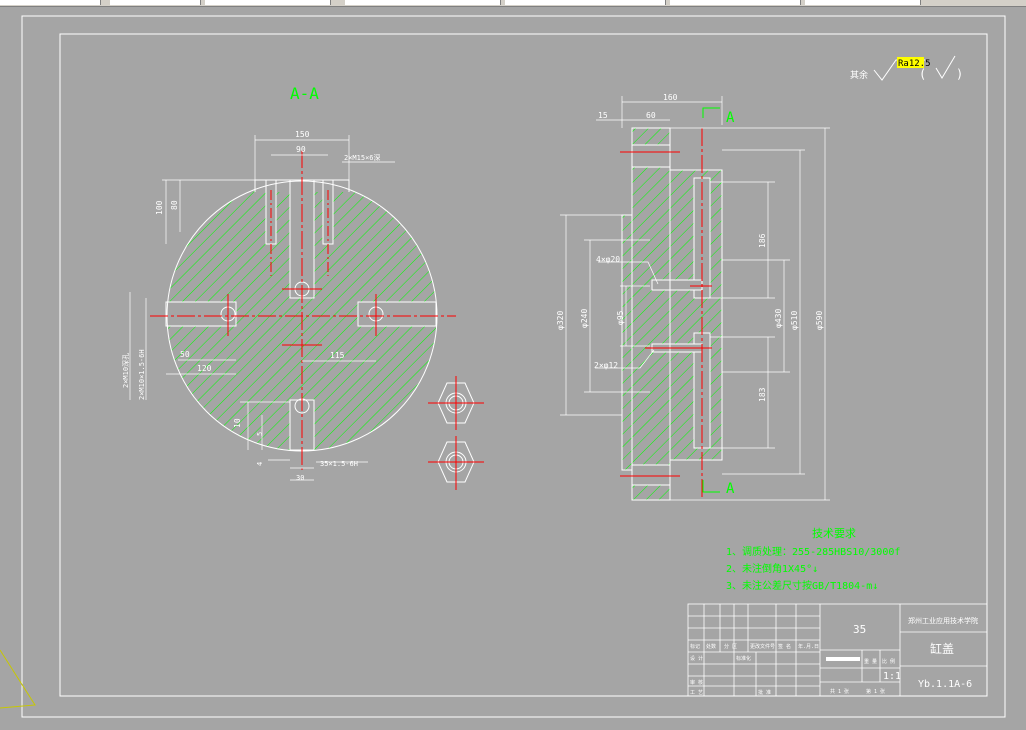 The height and width of the screenshot is (730, 1026). I want to click on dim-60: 60, so click(651, 115).